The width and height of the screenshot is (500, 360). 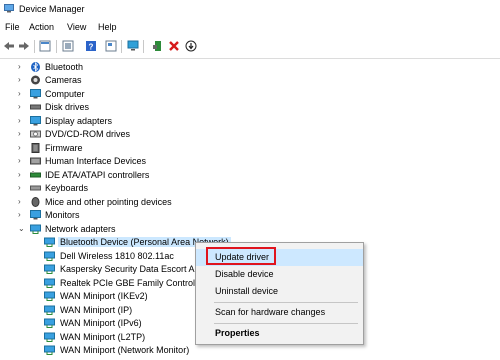 I want to click on mouse-icon, so click(x=35, y=202).